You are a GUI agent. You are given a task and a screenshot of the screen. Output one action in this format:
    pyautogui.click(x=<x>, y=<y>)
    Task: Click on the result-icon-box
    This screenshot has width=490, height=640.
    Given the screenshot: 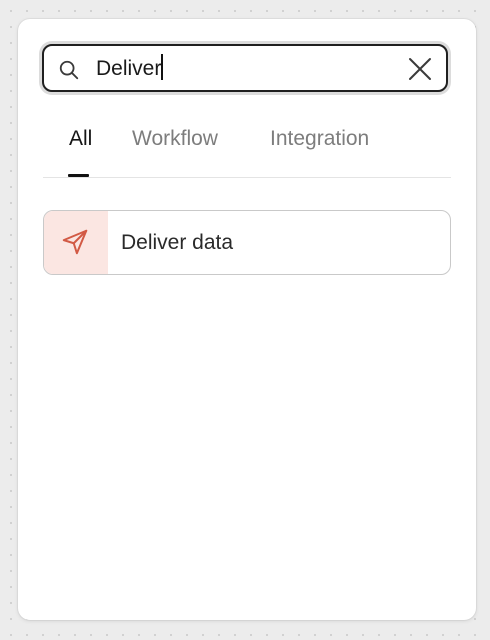 What is the action you would take?
    pyautogui.click(x=76, y=242)
    